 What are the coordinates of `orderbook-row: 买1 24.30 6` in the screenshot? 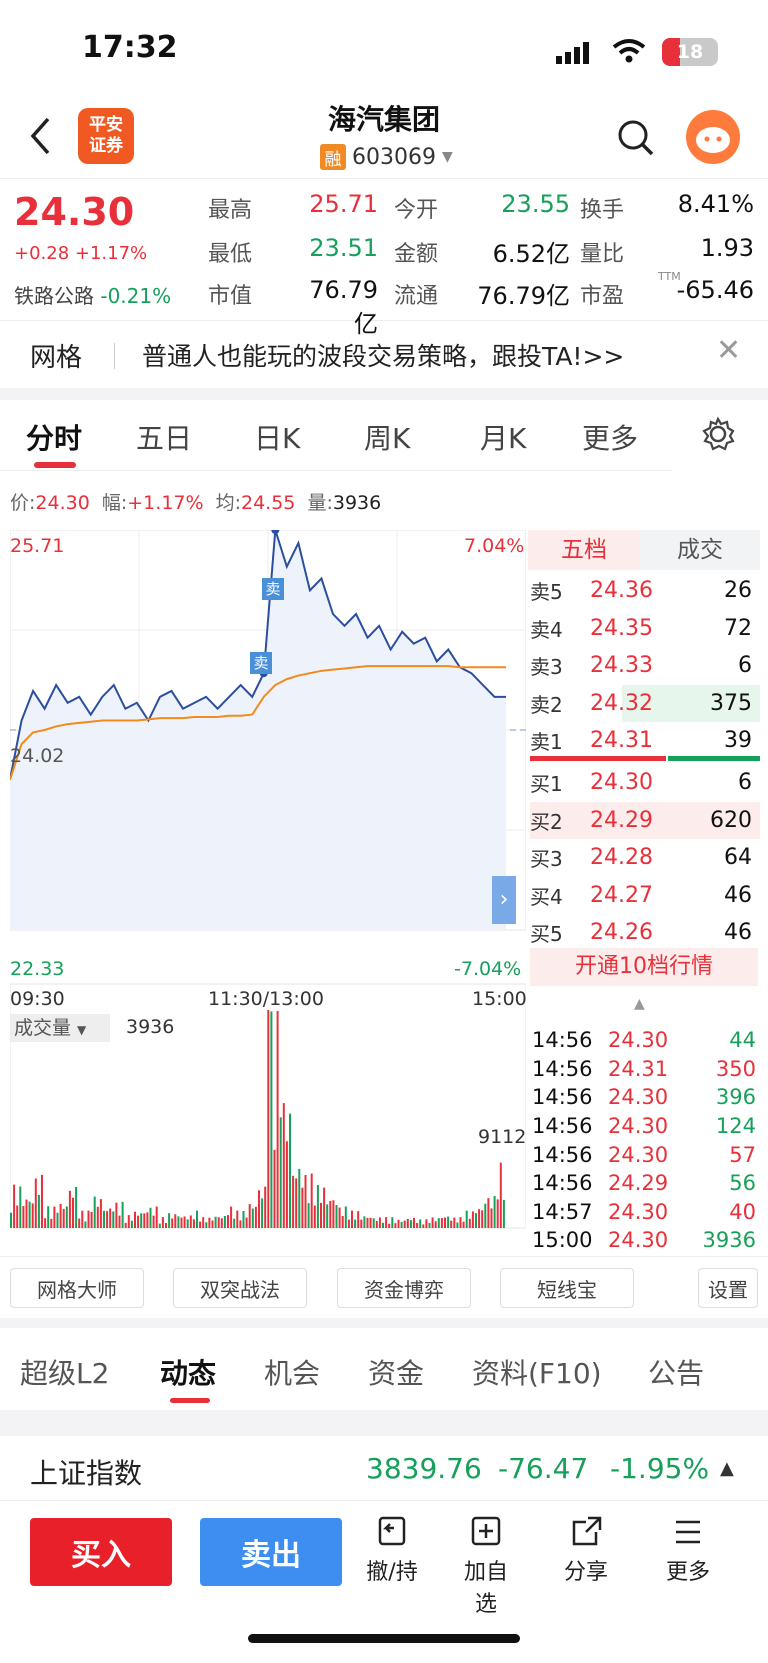 It's located at (645, 782).